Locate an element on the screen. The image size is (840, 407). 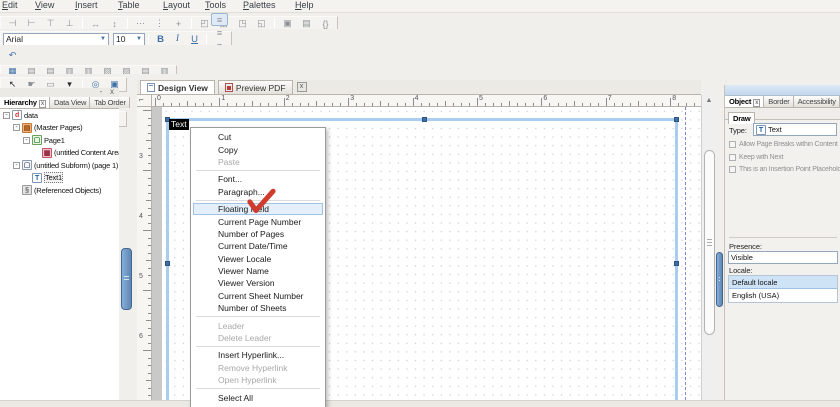
context-menu-item-current-date-time: Current Date/Time is located at coordinates (258, 246).